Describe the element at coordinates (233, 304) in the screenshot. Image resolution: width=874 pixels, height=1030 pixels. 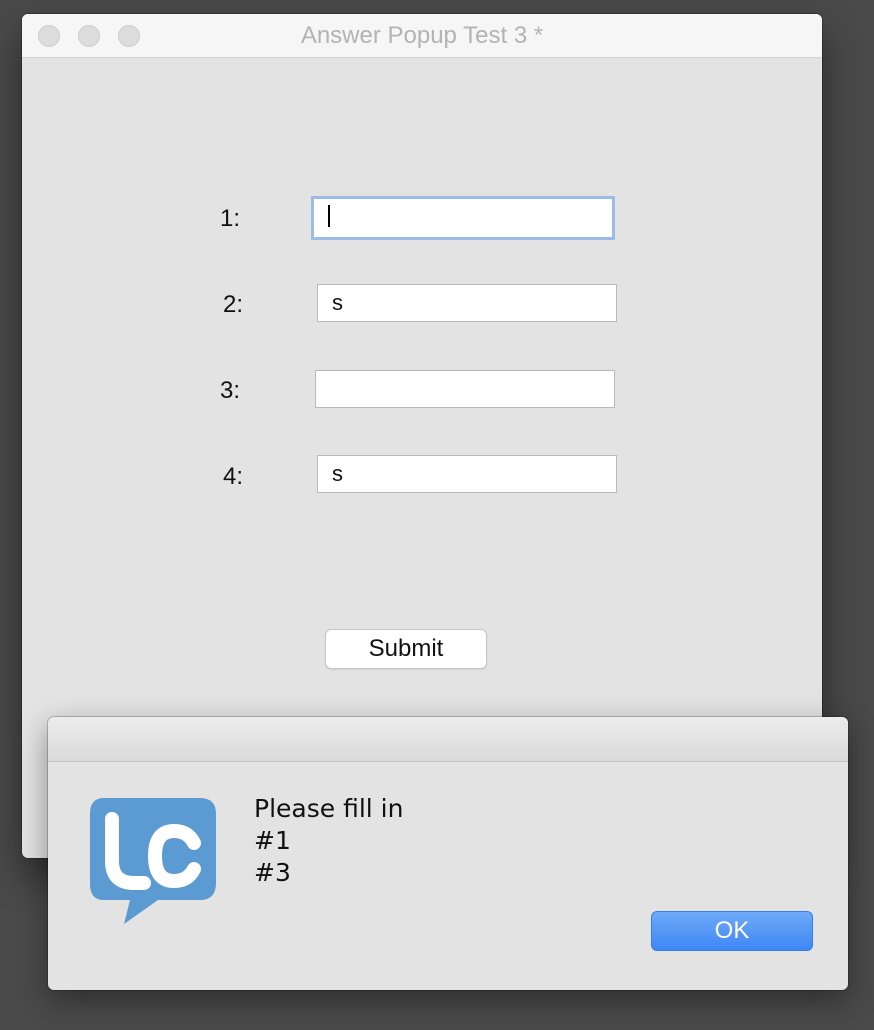
I see `field-2-label: 2:` at that location.